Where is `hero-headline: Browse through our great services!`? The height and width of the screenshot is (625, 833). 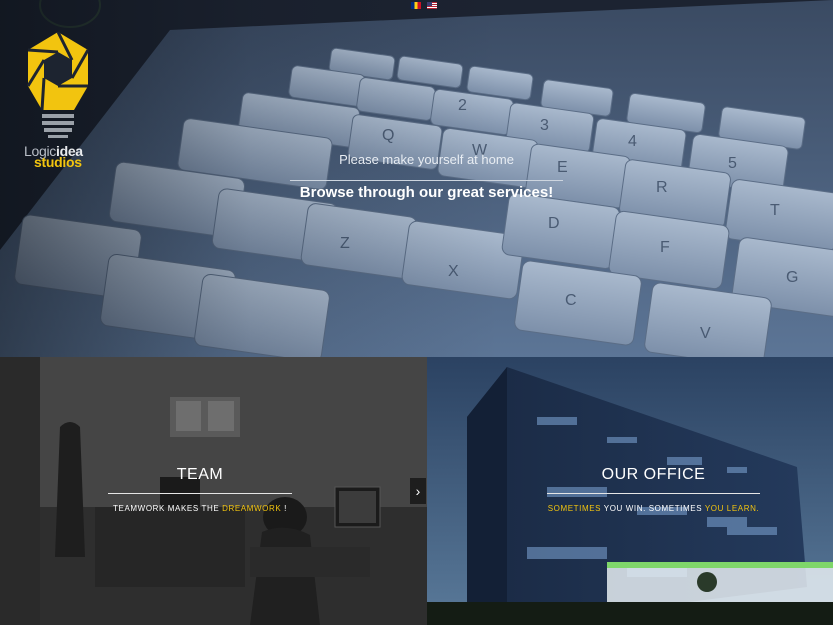
hero-headline: Browse through our great services! is located at coordinates (426, 192).